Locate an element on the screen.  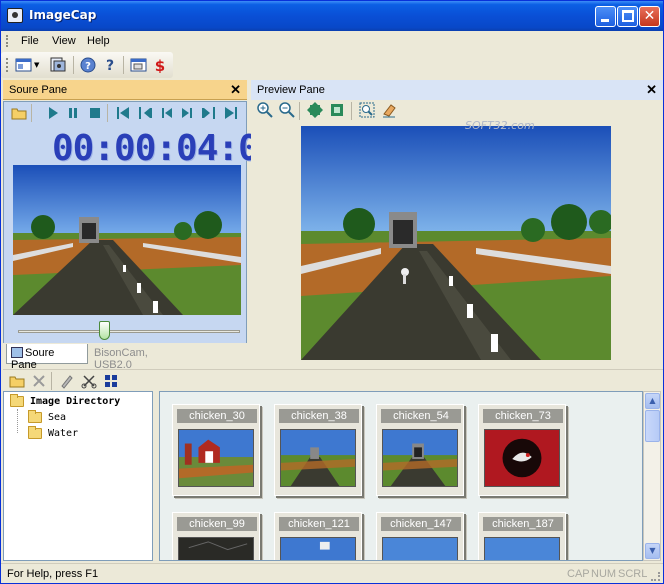
tab-bisoncam: BisonCam, USB2.0 is located at coordinates (140, 357).